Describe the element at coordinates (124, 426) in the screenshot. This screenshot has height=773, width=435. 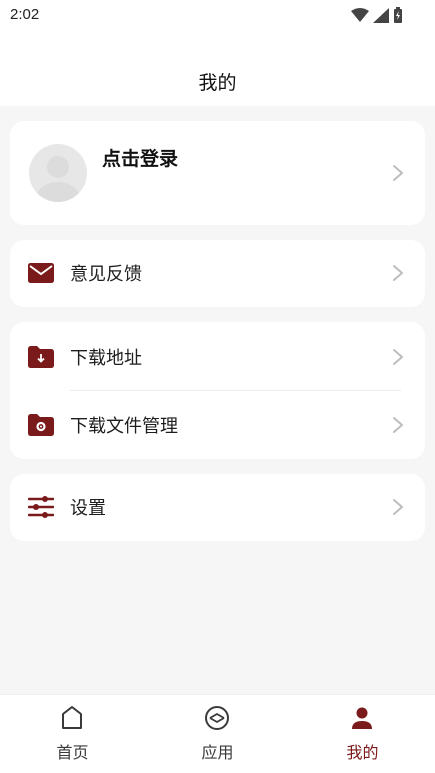
I see `menu-item-label: 下载文件管理` at that location.